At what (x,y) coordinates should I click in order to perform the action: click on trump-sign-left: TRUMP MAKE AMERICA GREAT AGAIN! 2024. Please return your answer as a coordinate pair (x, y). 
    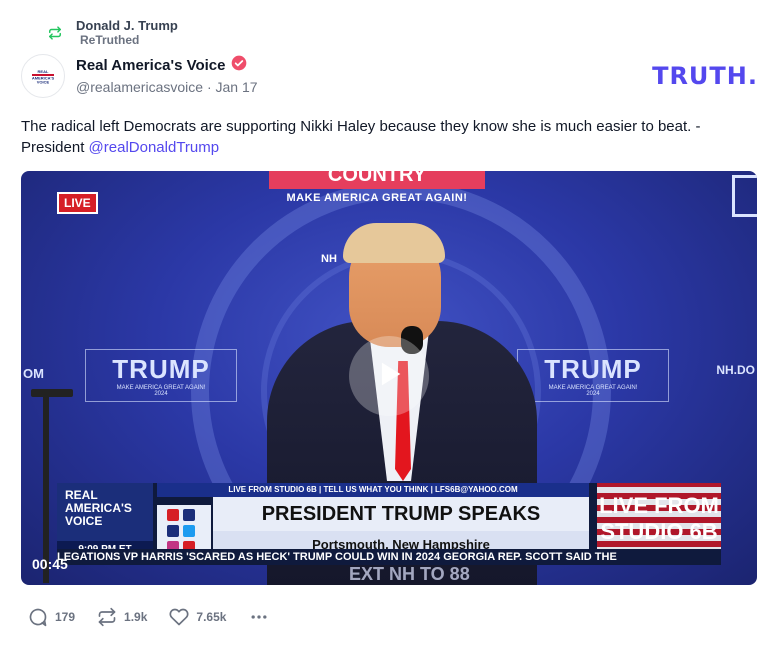
    Looking at the image, I should click on (161, 375).